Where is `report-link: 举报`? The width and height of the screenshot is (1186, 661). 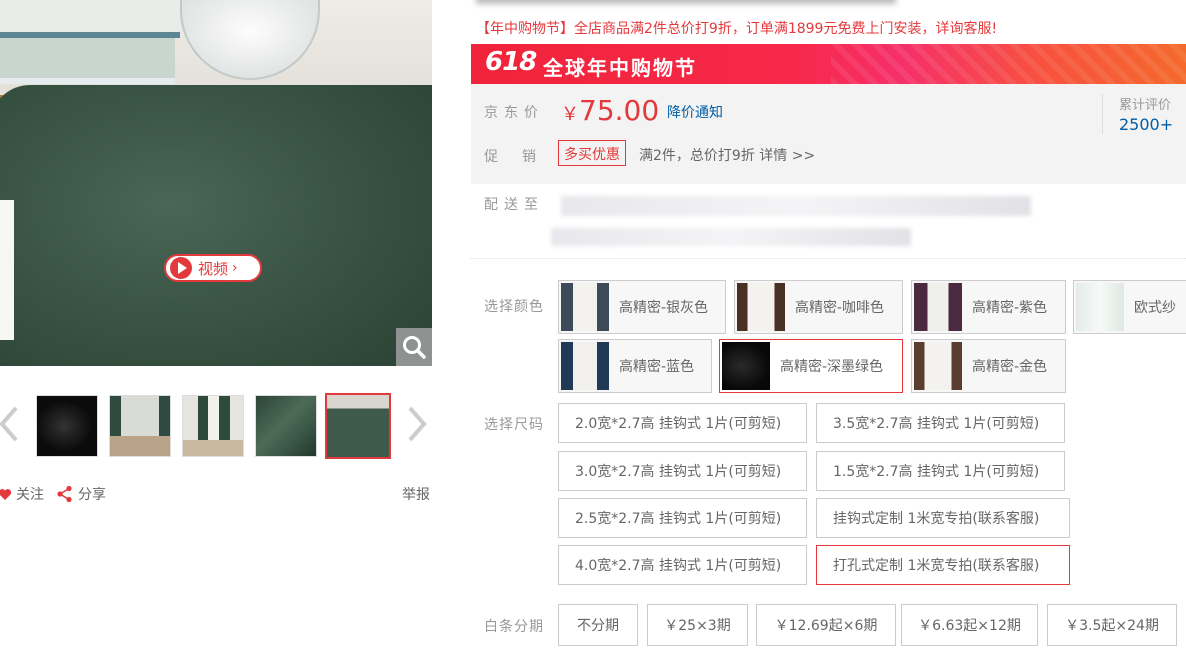
report-link: 举报 is located at coordinates (416, 494).